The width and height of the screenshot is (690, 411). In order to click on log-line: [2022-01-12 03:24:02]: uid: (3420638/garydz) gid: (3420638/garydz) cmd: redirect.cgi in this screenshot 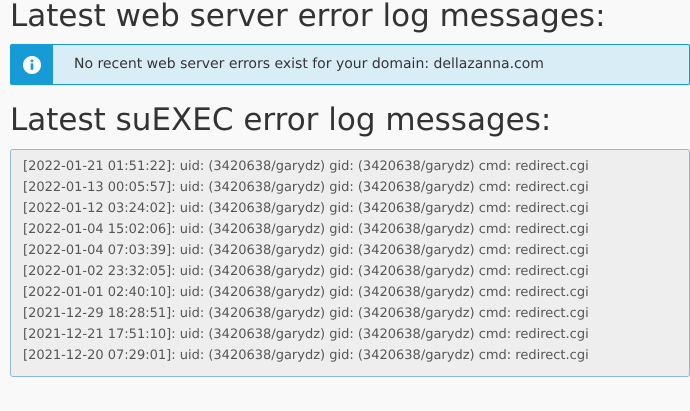, I will do `click(306, 209)`.